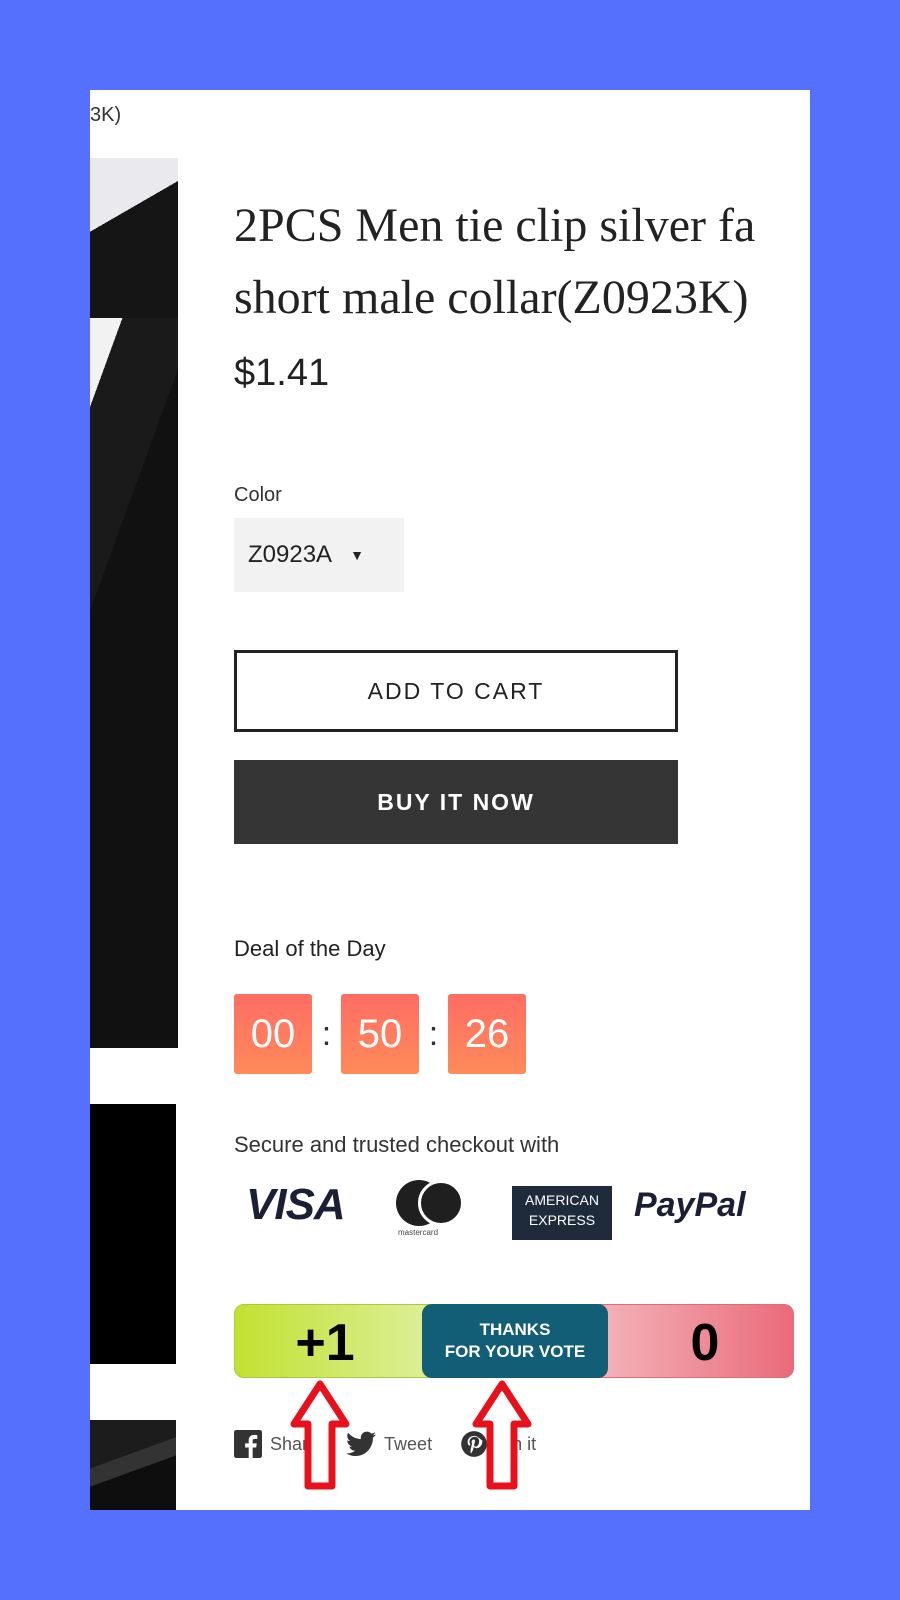 The height and width of the screenshot is (1600, 900). I want to click on share-twitter-label: Tweet, so click(408, 1443).